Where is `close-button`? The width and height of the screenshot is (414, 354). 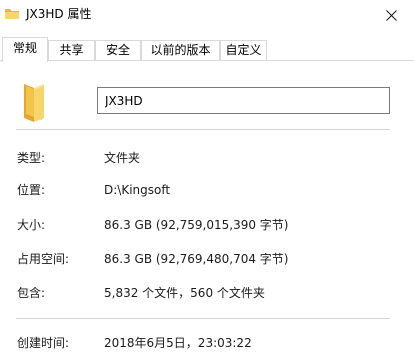 close-button is located at coordinates (391, 15).